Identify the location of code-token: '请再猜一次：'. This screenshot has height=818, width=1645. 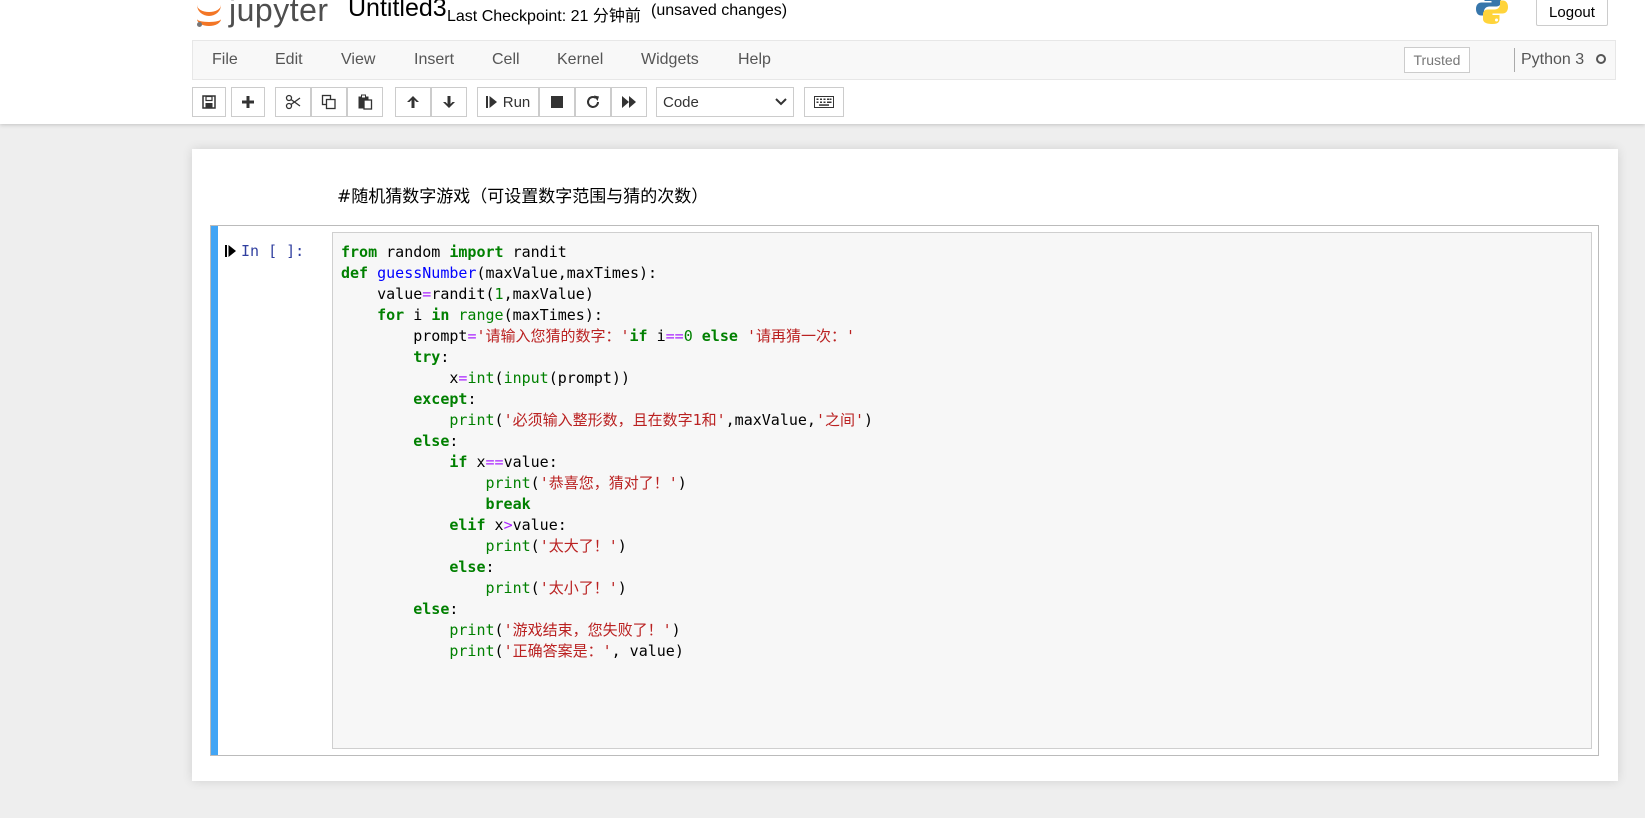
(800, 336).